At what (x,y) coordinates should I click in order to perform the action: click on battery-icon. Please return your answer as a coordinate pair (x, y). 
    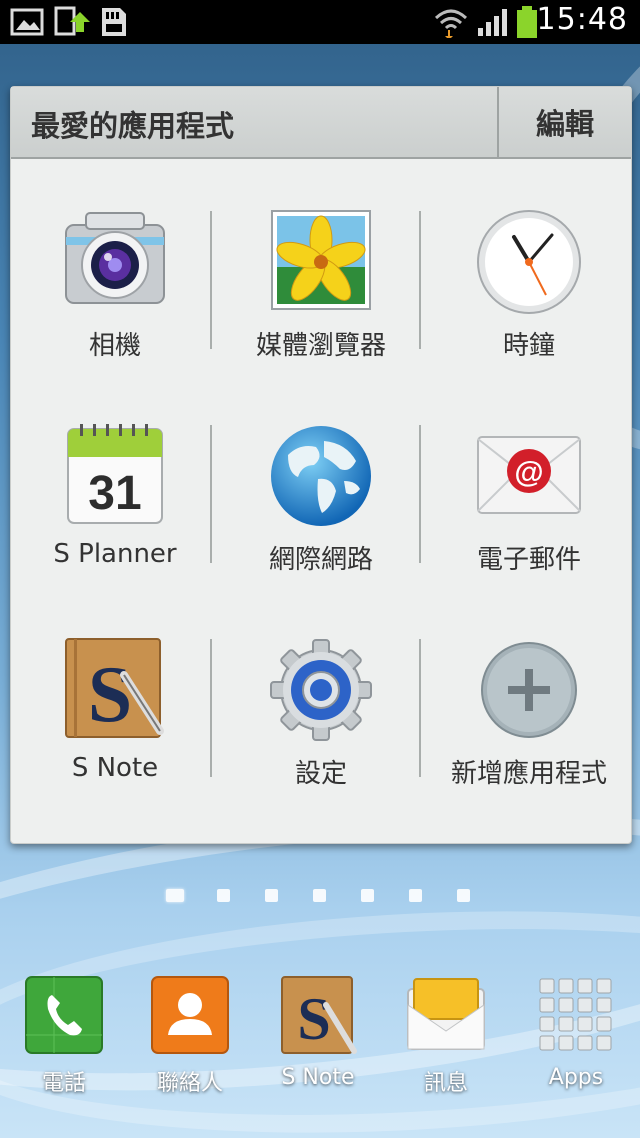
    Looking at the image, I should click on (527, 22).